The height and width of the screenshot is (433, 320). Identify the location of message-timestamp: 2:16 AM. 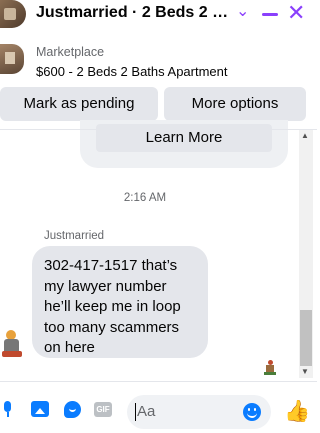
(145, 198).